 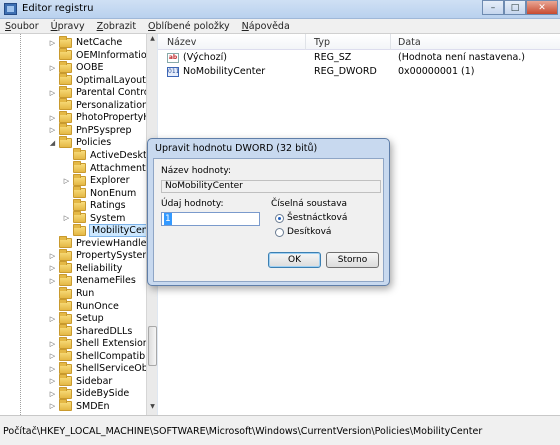 I want to click on value-name: (Výchozí), so click(x=205, y=57).